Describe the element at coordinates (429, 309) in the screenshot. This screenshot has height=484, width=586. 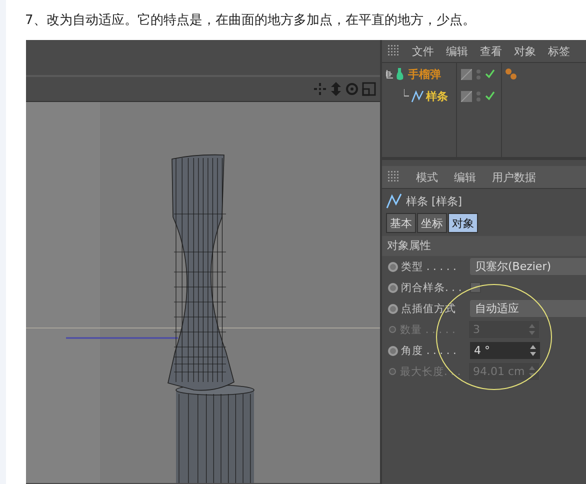
I see `field-label: 点插值方式` at that location.